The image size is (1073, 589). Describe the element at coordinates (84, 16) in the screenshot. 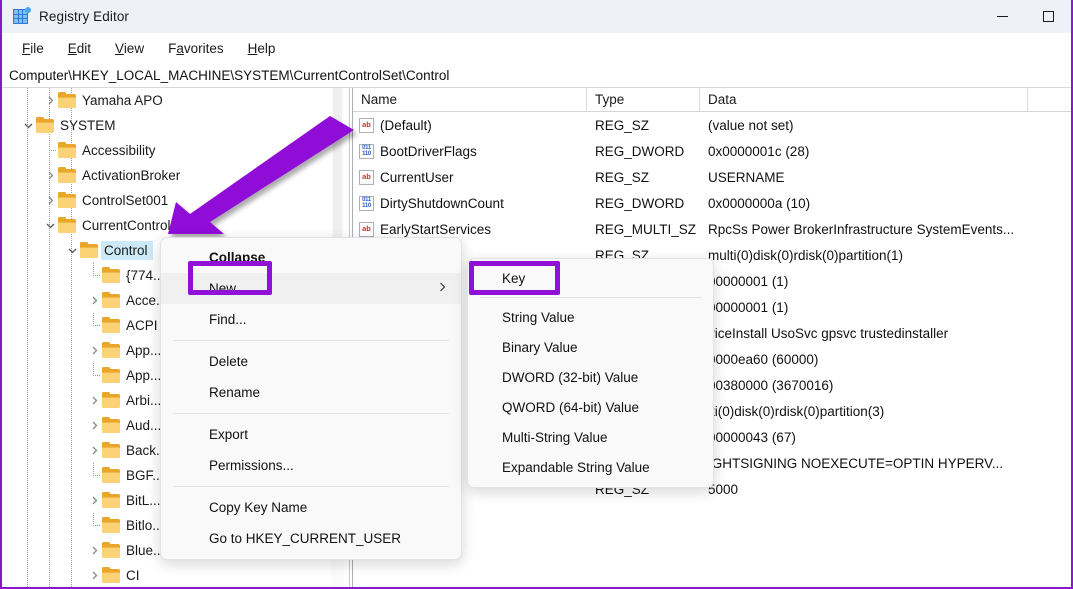

I see `window-title: Registry Editor` at that location.